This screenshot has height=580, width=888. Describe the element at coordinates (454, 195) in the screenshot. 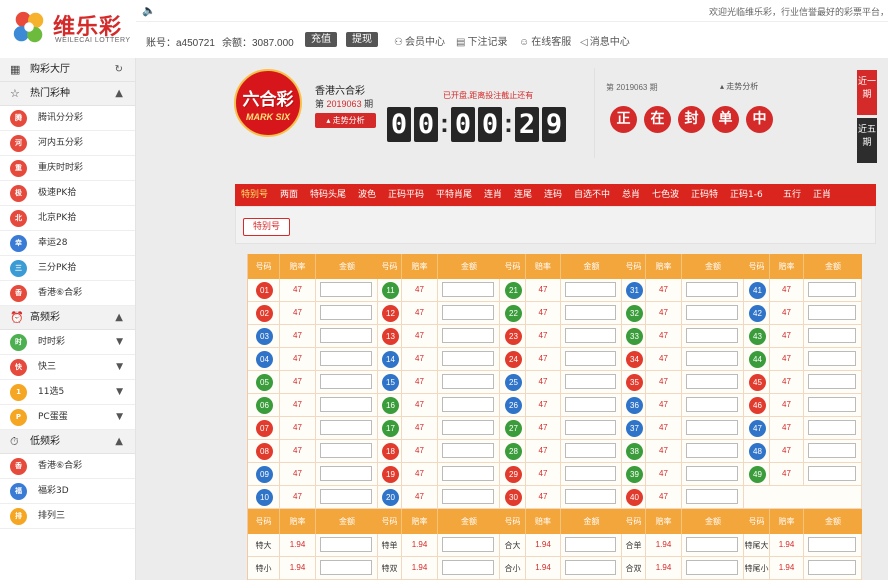

I see `tab-6: 平特肖尾` at that location.